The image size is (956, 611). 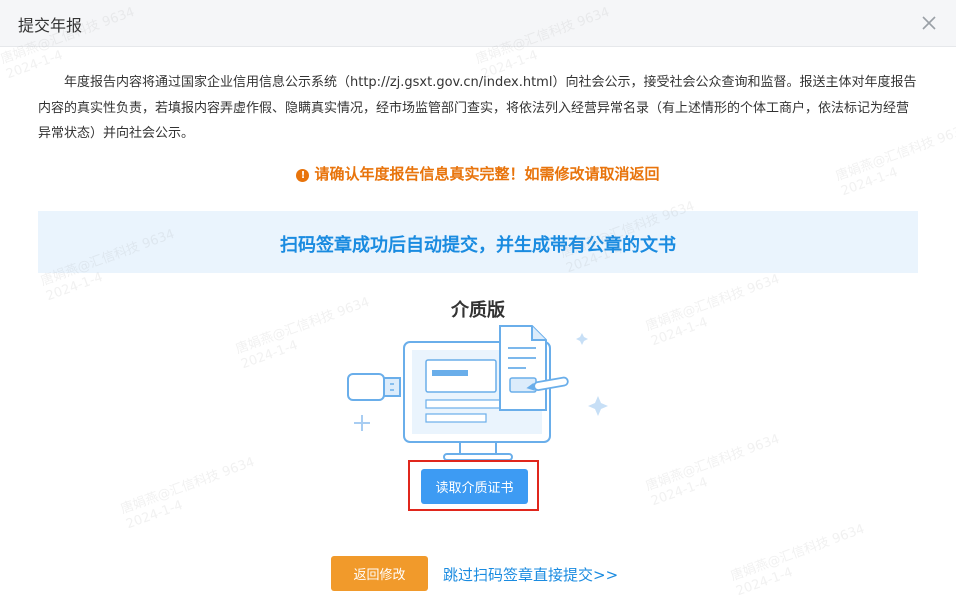 I want to click on info-banner: 扫码签章成功后自动提交，并生成带有公章的文书, so click(x=478, y=242).